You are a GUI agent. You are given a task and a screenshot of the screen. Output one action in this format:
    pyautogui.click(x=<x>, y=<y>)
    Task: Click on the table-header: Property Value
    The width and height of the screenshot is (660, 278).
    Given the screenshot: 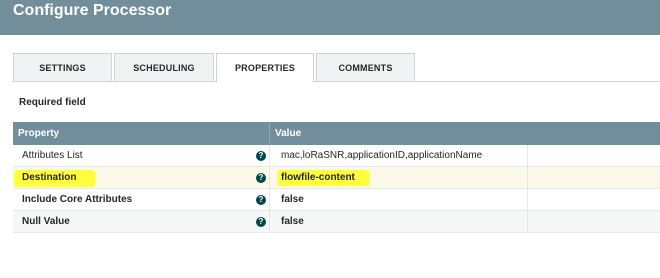 What is the action you would take?
    pyautogui.click(x=336, y=133)
    